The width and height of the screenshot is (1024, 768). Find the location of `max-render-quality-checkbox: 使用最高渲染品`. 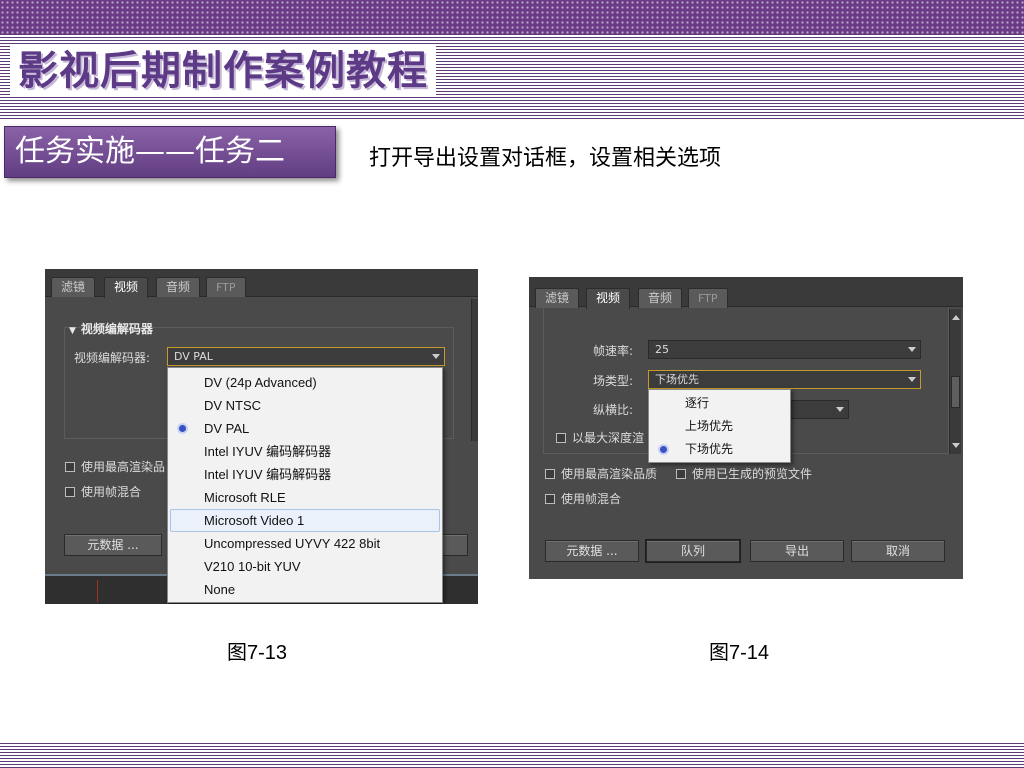

max-render-quality-checkbox: 使用最高渲染品 is located at coordinates (115, 466).